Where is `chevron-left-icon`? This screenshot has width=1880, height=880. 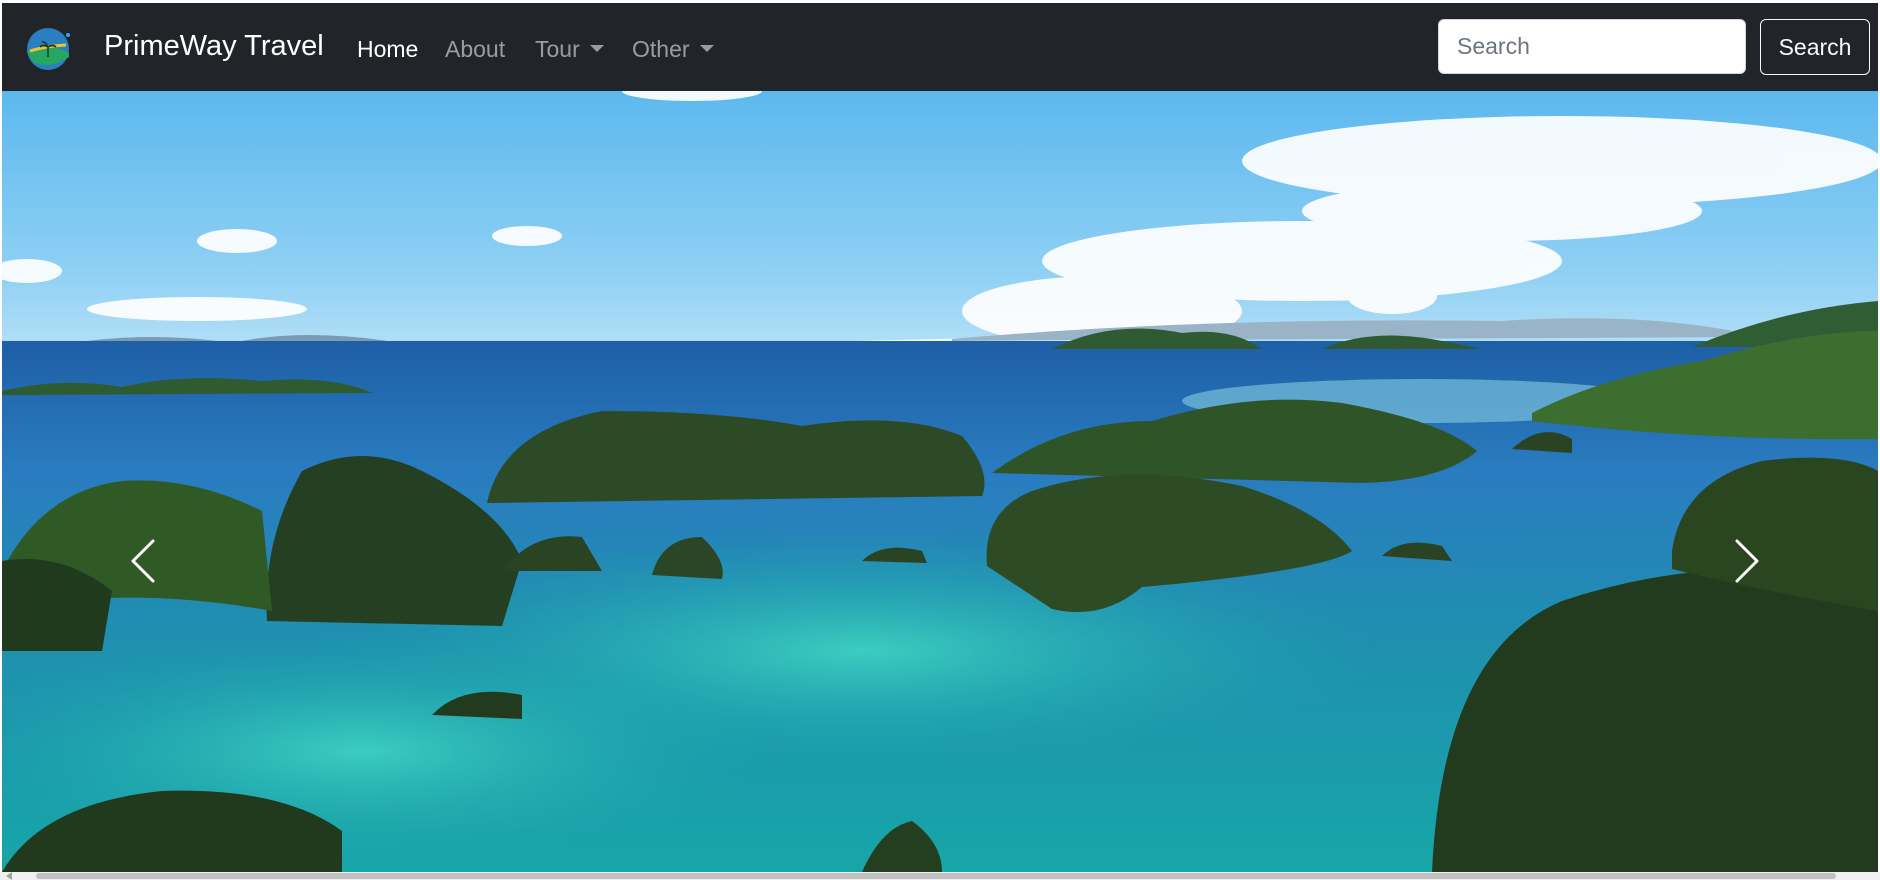
chevron-left-icon is located at coordinates (143, 561).